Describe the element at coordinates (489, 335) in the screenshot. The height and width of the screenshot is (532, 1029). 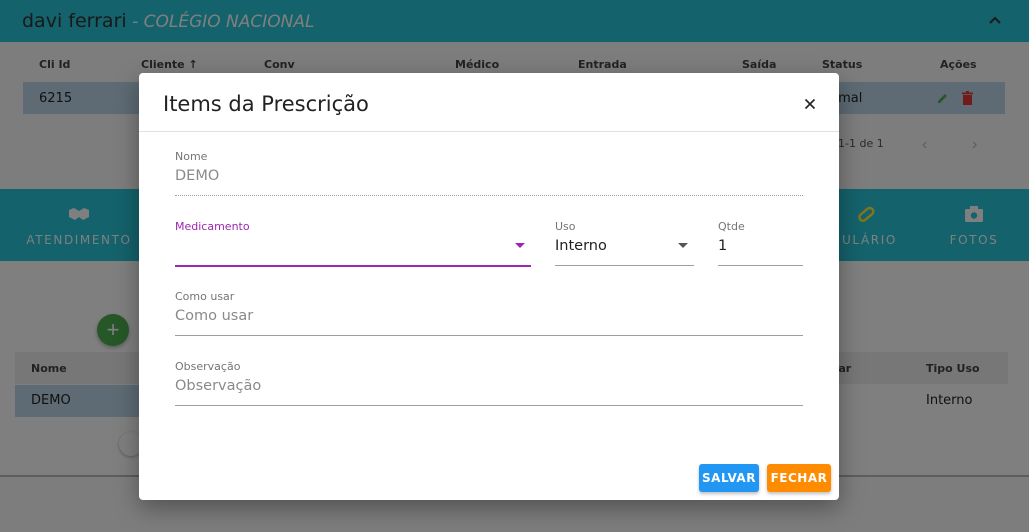
I see `como-usar-underline` at that location.